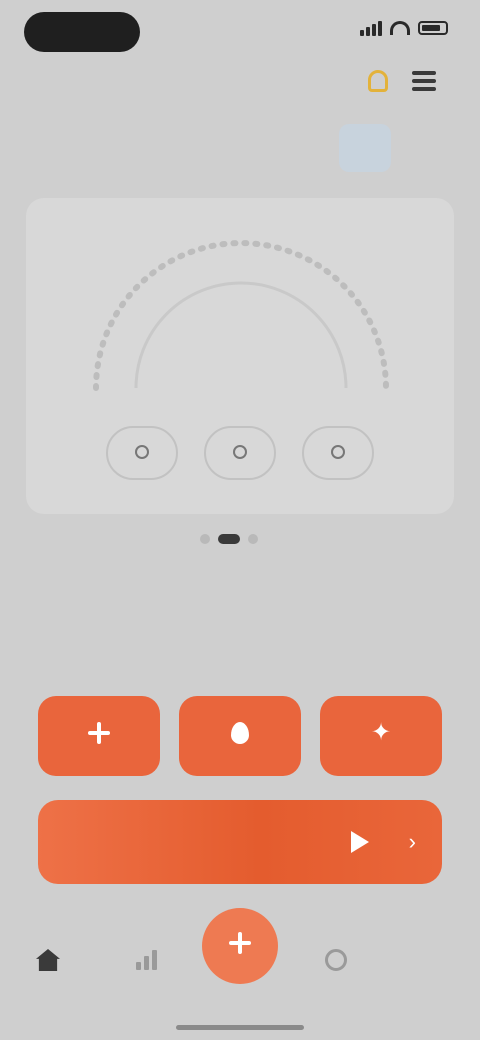  I want to click on chevron-right-icon: ›, so click(412, 841).